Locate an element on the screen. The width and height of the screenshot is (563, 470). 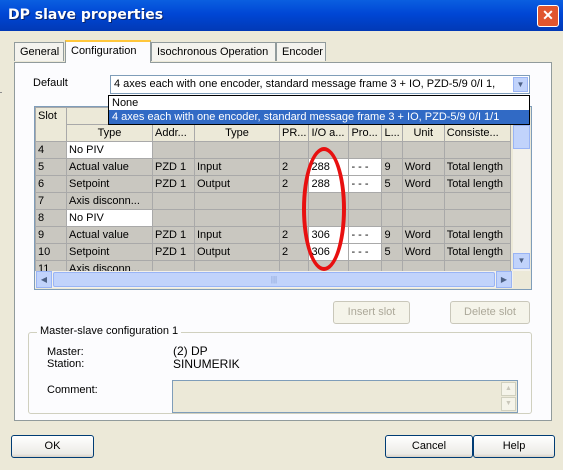
master-label: Master: is located at coordinates (65, 352).